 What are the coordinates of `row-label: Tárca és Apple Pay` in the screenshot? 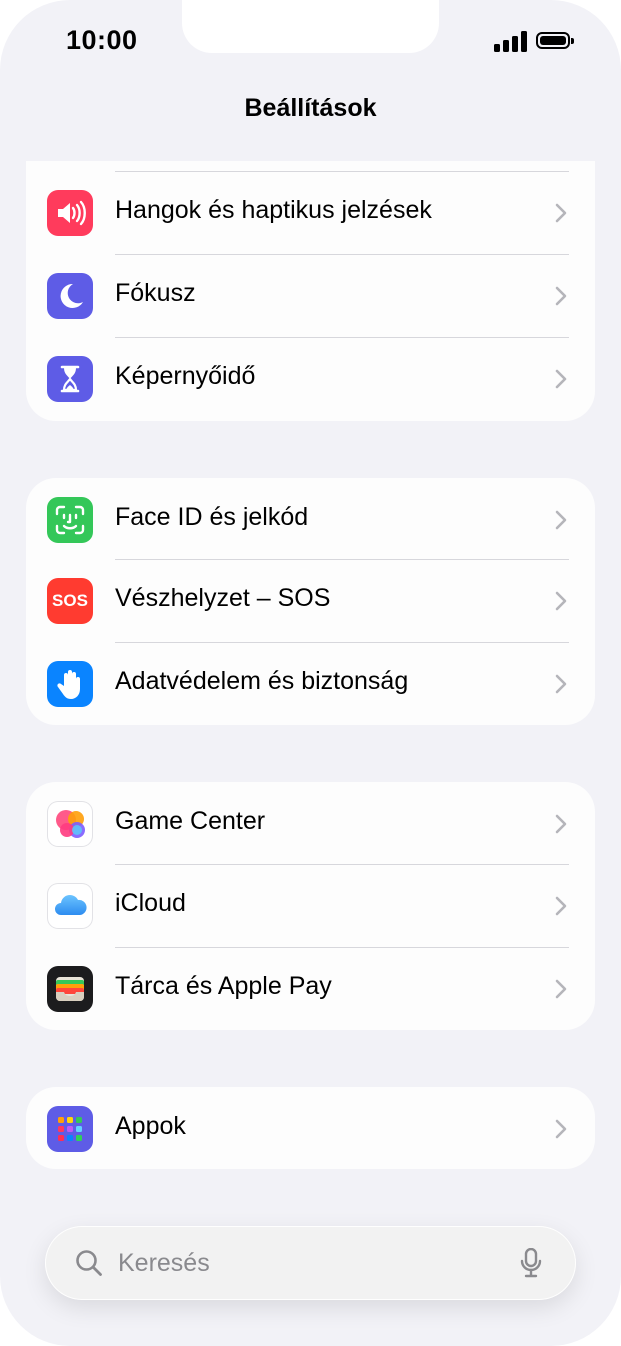 It's located at (223, 986).